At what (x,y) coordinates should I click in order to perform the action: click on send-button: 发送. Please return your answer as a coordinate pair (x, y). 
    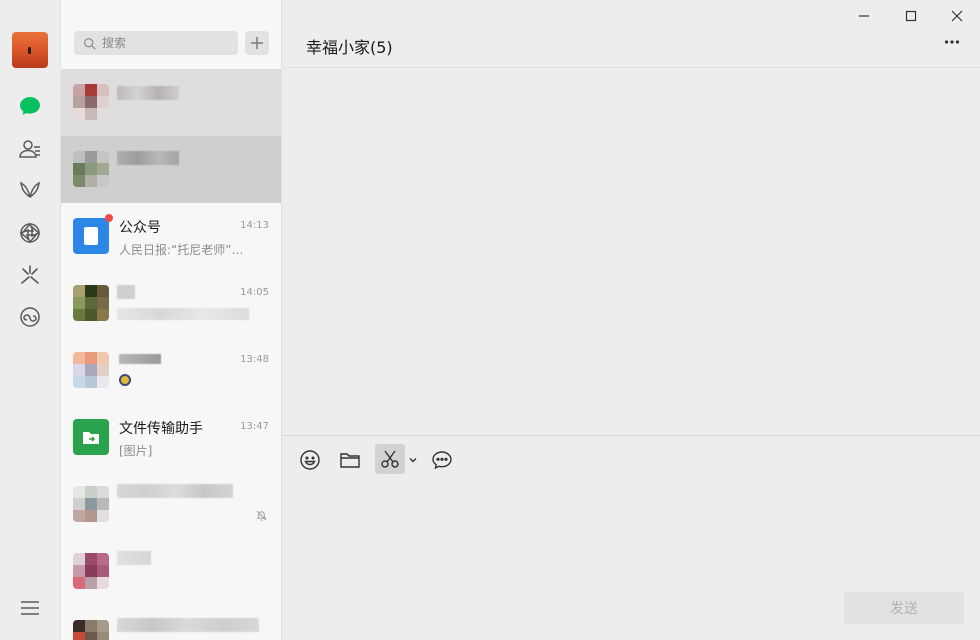
    Looking at the image, I should click on (904, 608).